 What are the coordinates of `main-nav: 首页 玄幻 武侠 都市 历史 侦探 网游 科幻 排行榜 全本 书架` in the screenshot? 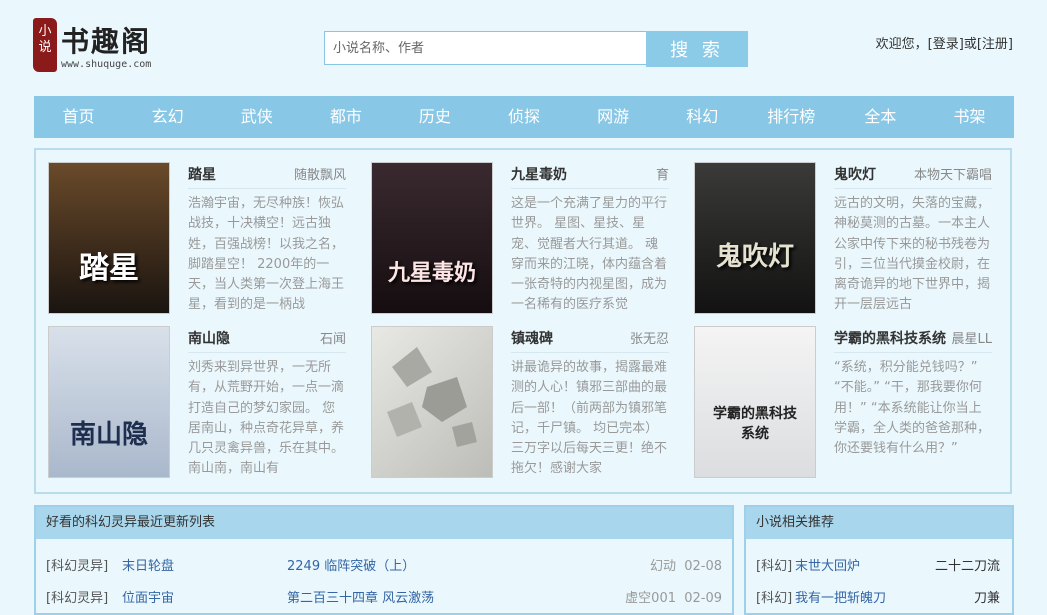 It's located at (524, 117).